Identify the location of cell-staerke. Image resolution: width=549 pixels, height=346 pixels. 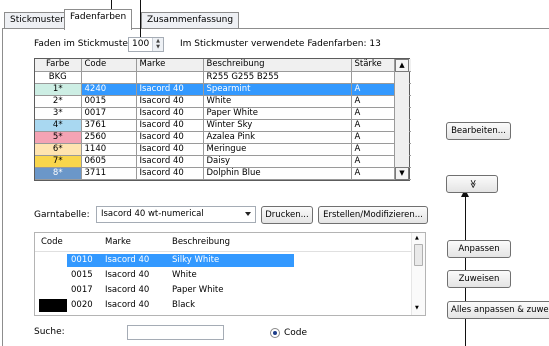
(373, 77).